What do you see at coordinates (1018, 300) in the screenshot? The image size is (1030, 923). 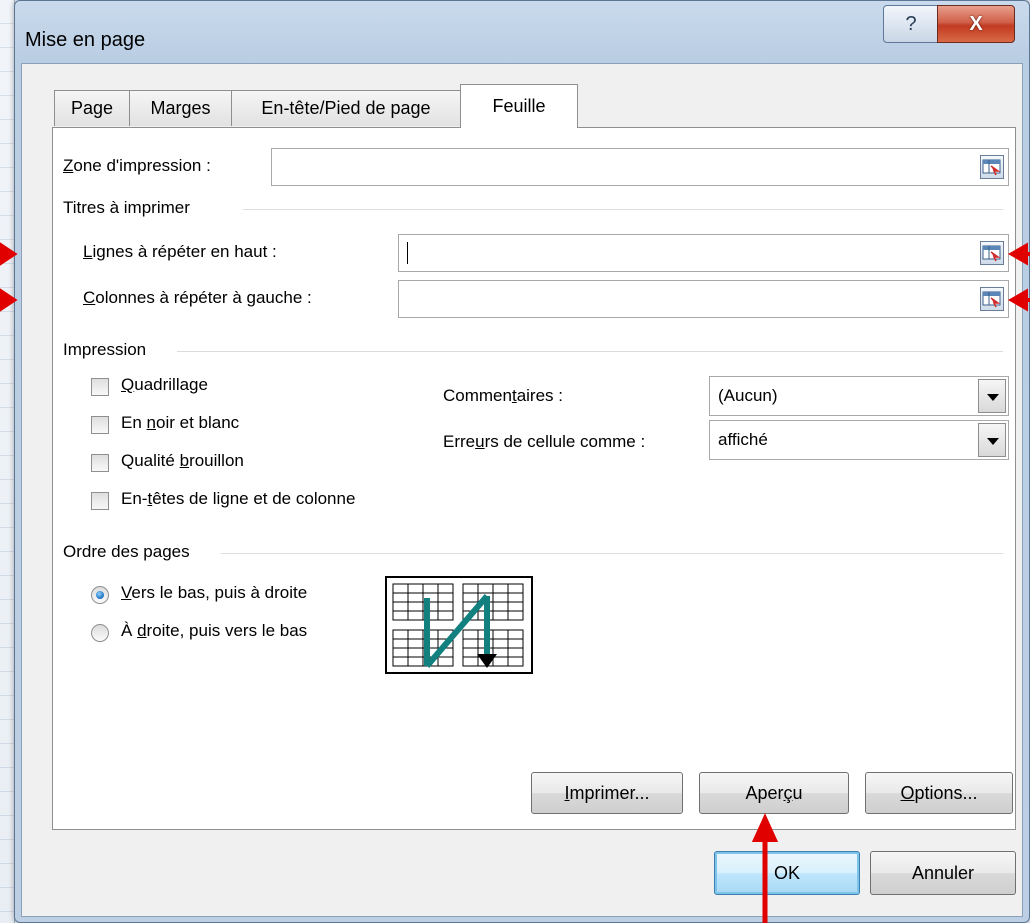 I see `annotation-arrow-right-cols` at bounding box center [1018, 300].